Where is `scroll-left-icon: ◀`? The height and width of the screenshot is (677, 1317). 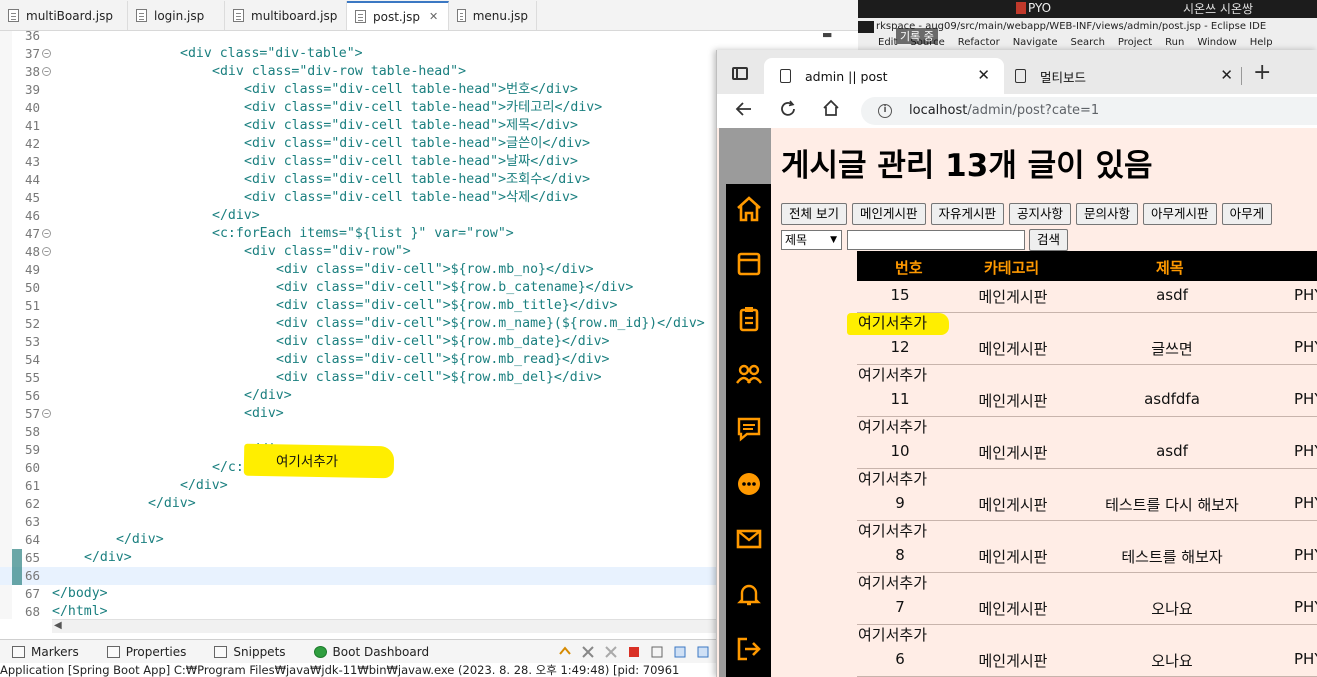 scroll-left-icon: ◀ is located at coordinates (58, 625).